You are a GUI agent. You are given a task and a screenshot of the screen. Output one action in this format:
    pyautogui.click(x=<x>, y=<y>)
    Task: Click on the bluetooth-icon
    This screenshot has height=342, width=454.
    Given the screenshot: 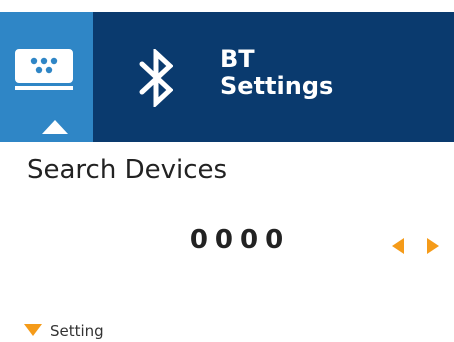 What is the action you would take?
    pyautogui.click(x=156, y=78)
    